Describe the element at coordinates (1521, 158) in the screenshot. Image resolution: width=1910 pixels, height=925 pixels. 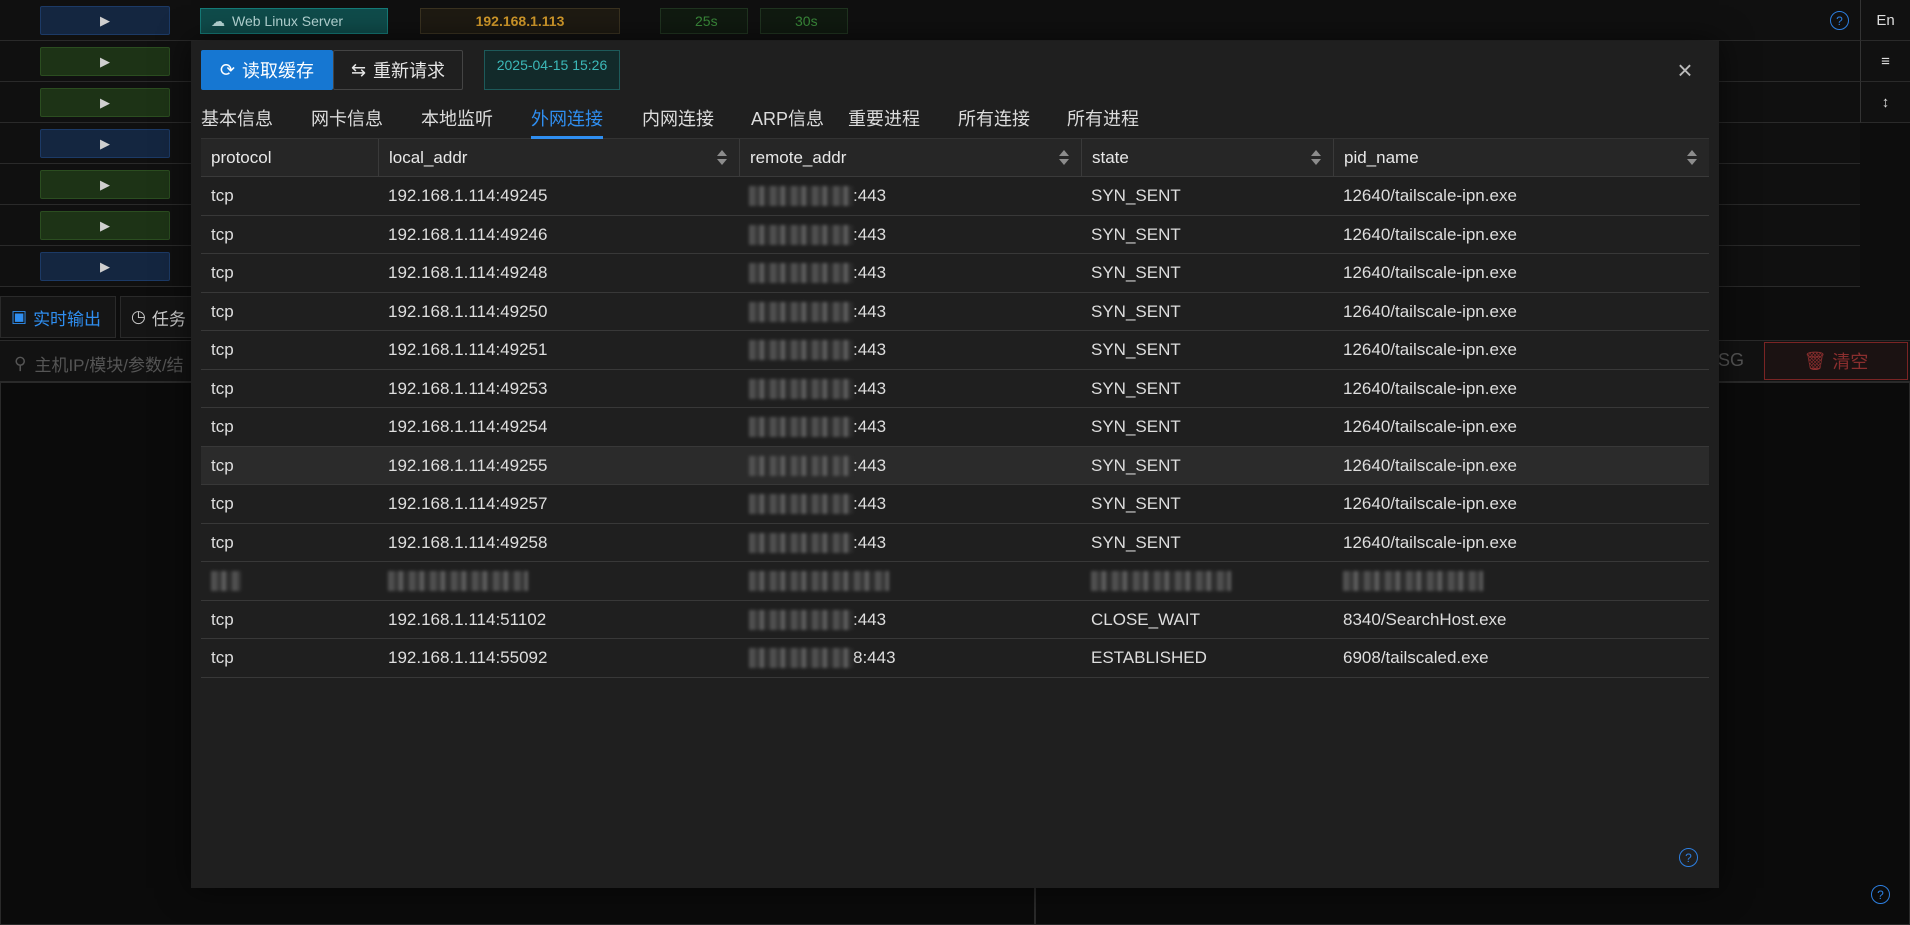
I see `column-header-pid-name: pid_name` at that location.